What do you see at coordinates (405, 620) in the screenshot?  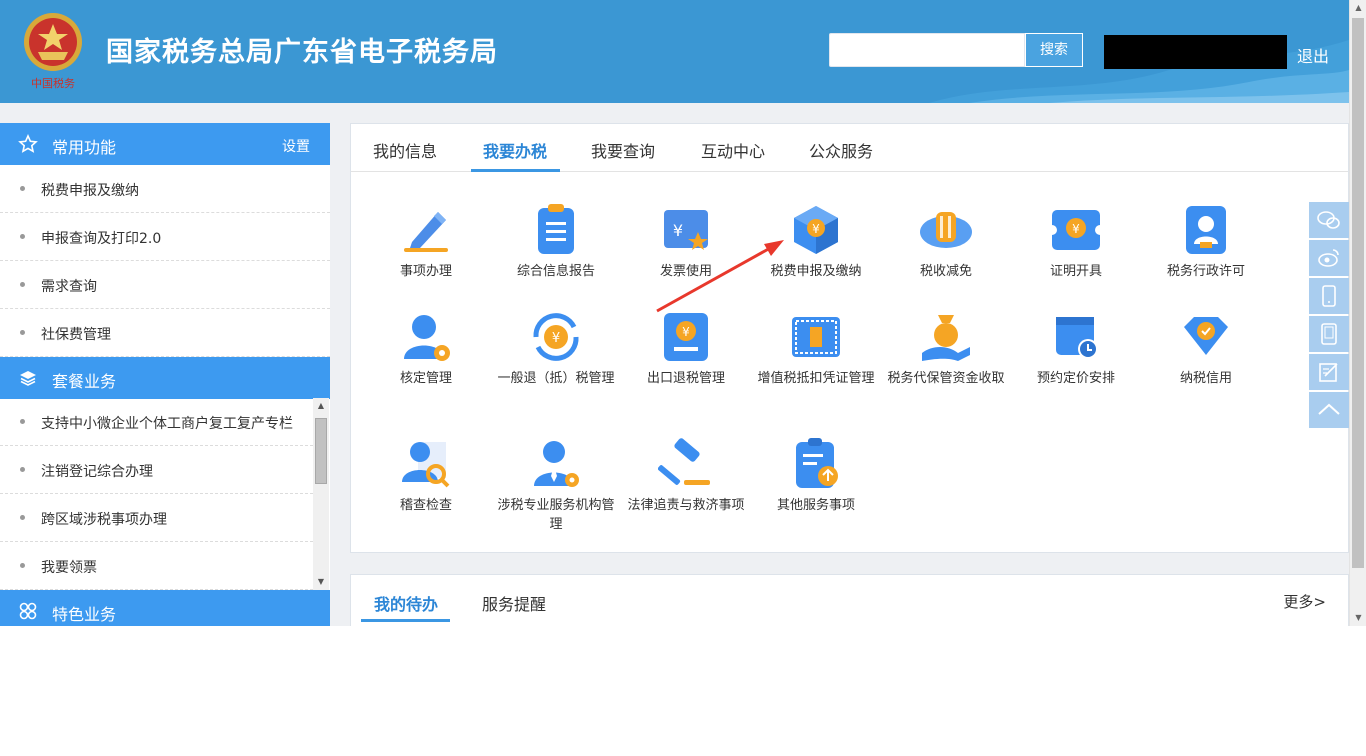 I see `active-tab-underline` at bounding box center [405, 620].